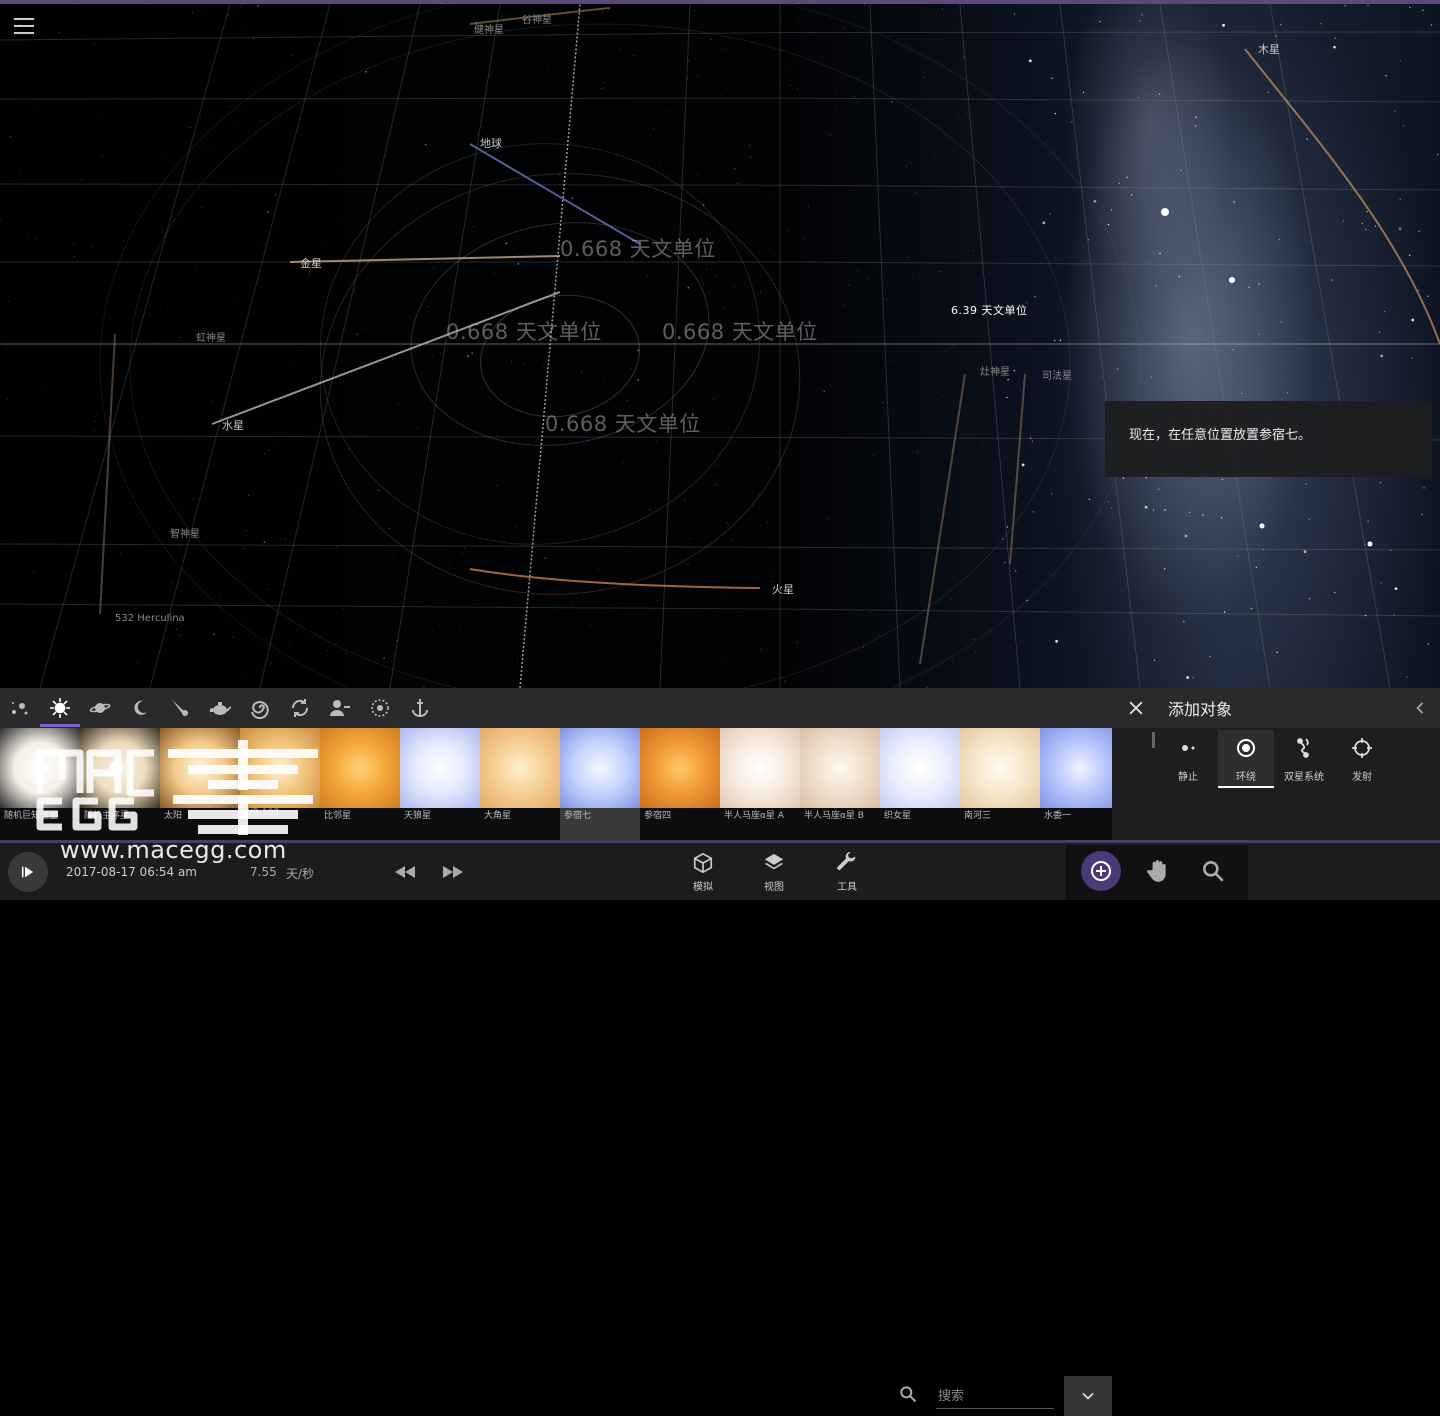 The height and width of the screenshot is (1416, 1440). I want to click on close-panel-button, so click(1136, 708).